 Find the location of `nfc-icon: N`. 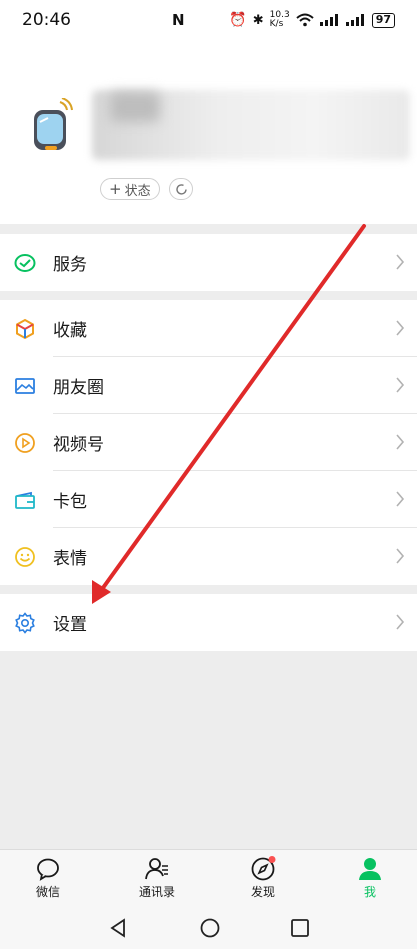

nfc-icon: N is located at coordinates (178, 20).